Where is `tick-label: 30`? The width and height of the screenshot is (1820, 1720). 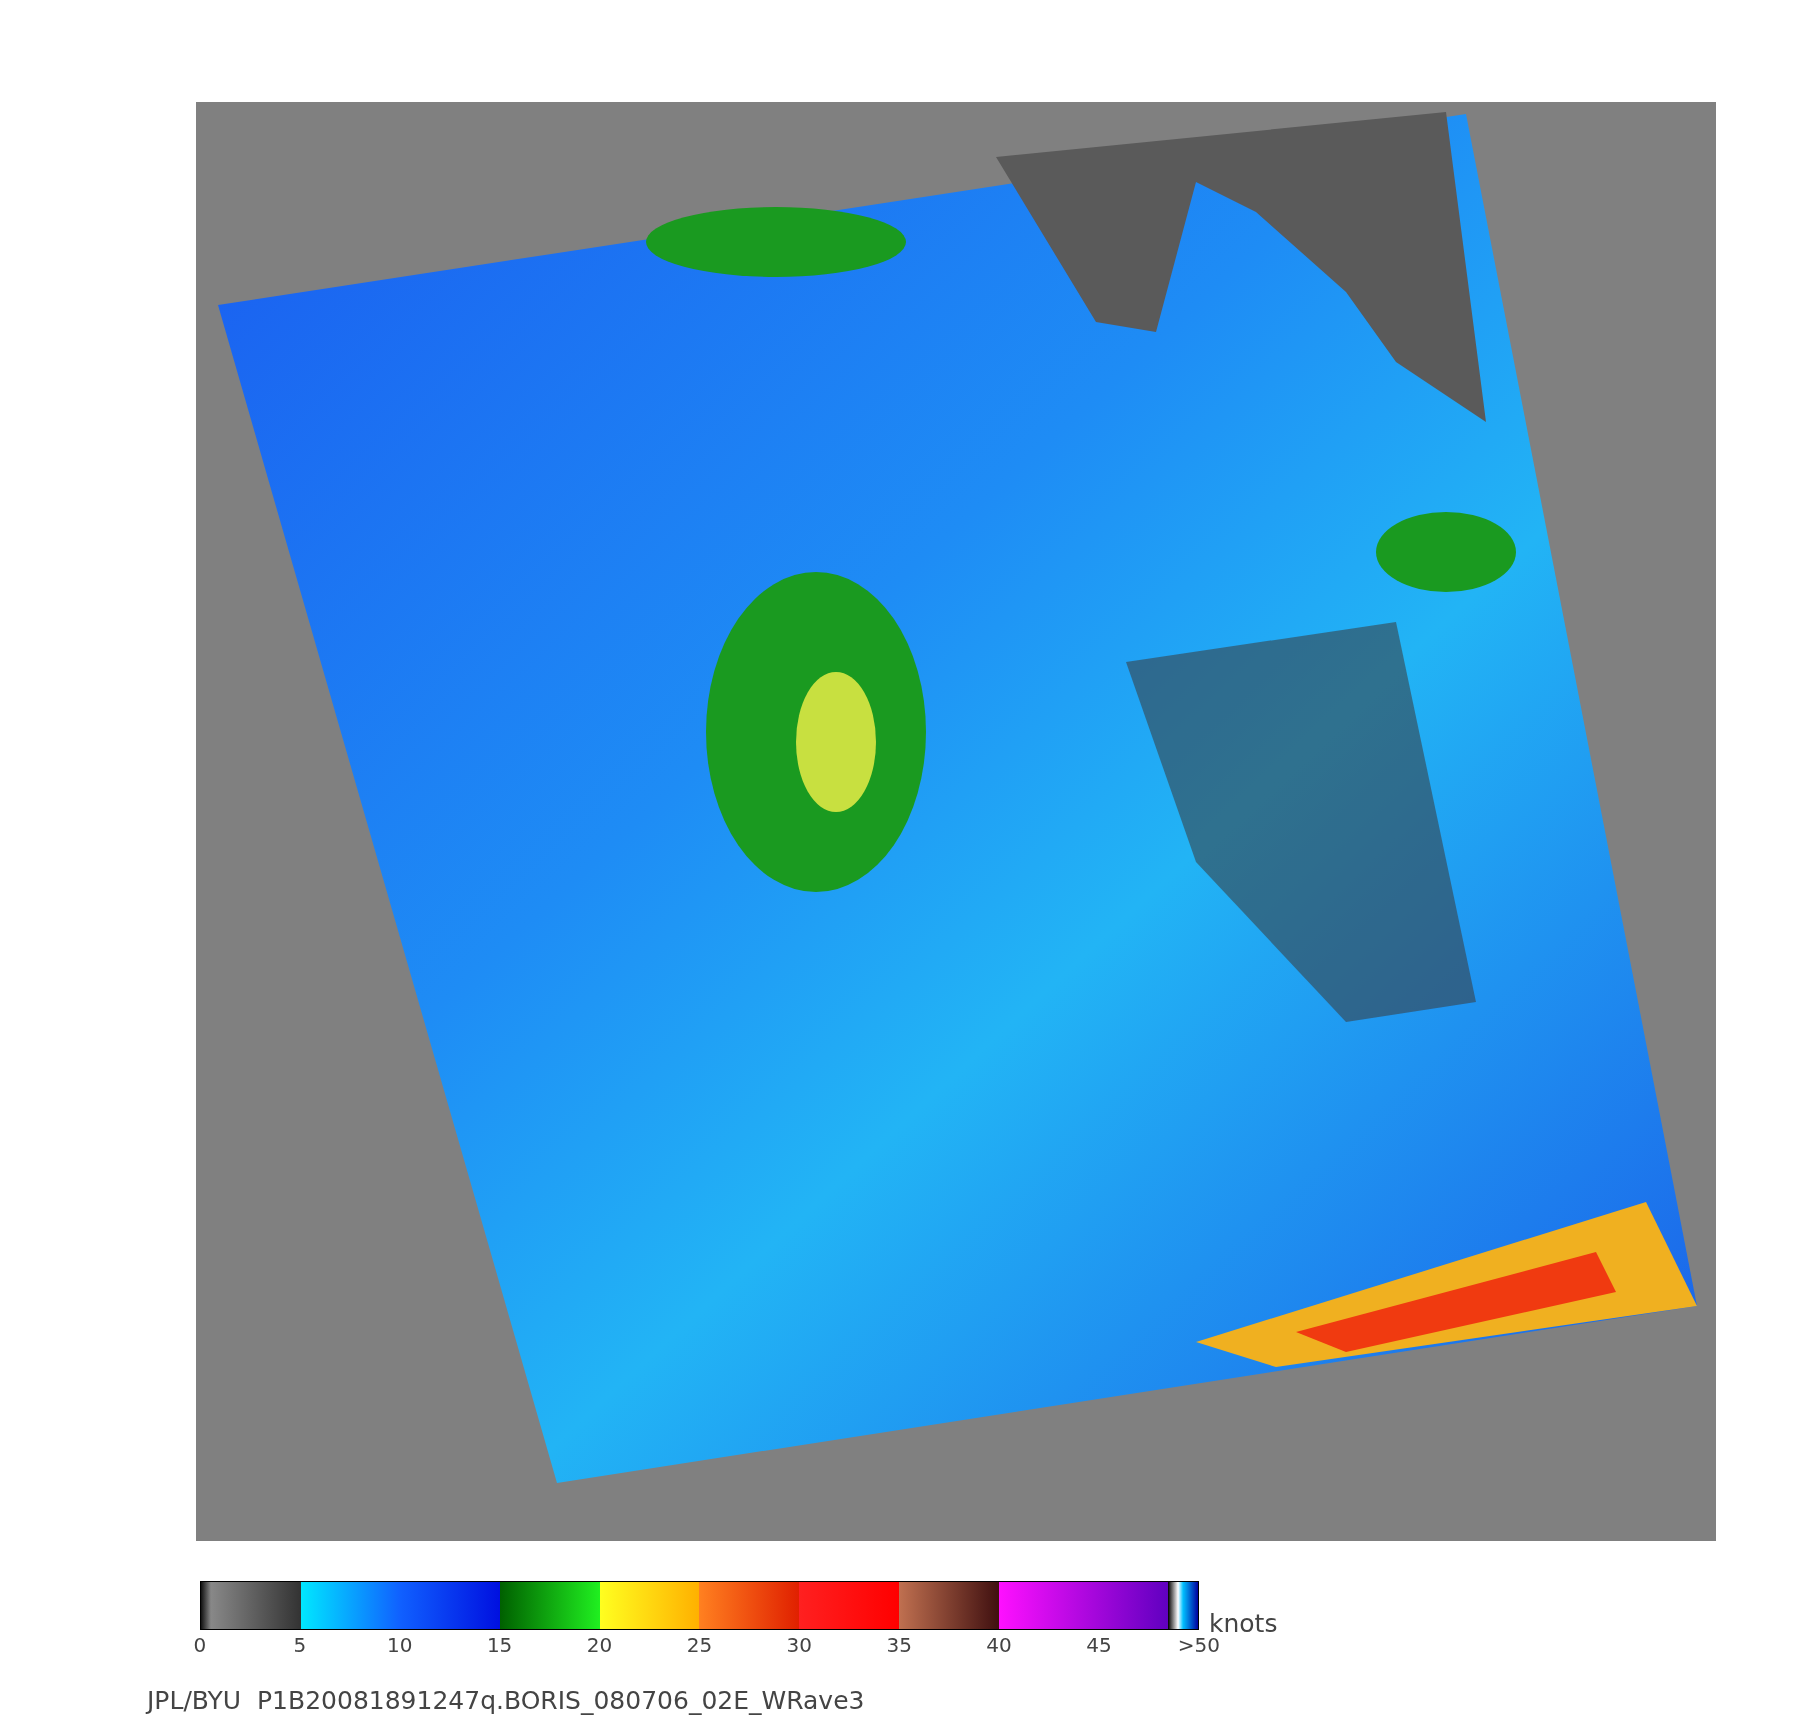
tick-label: 30 is located at coordinates (799, 1645).